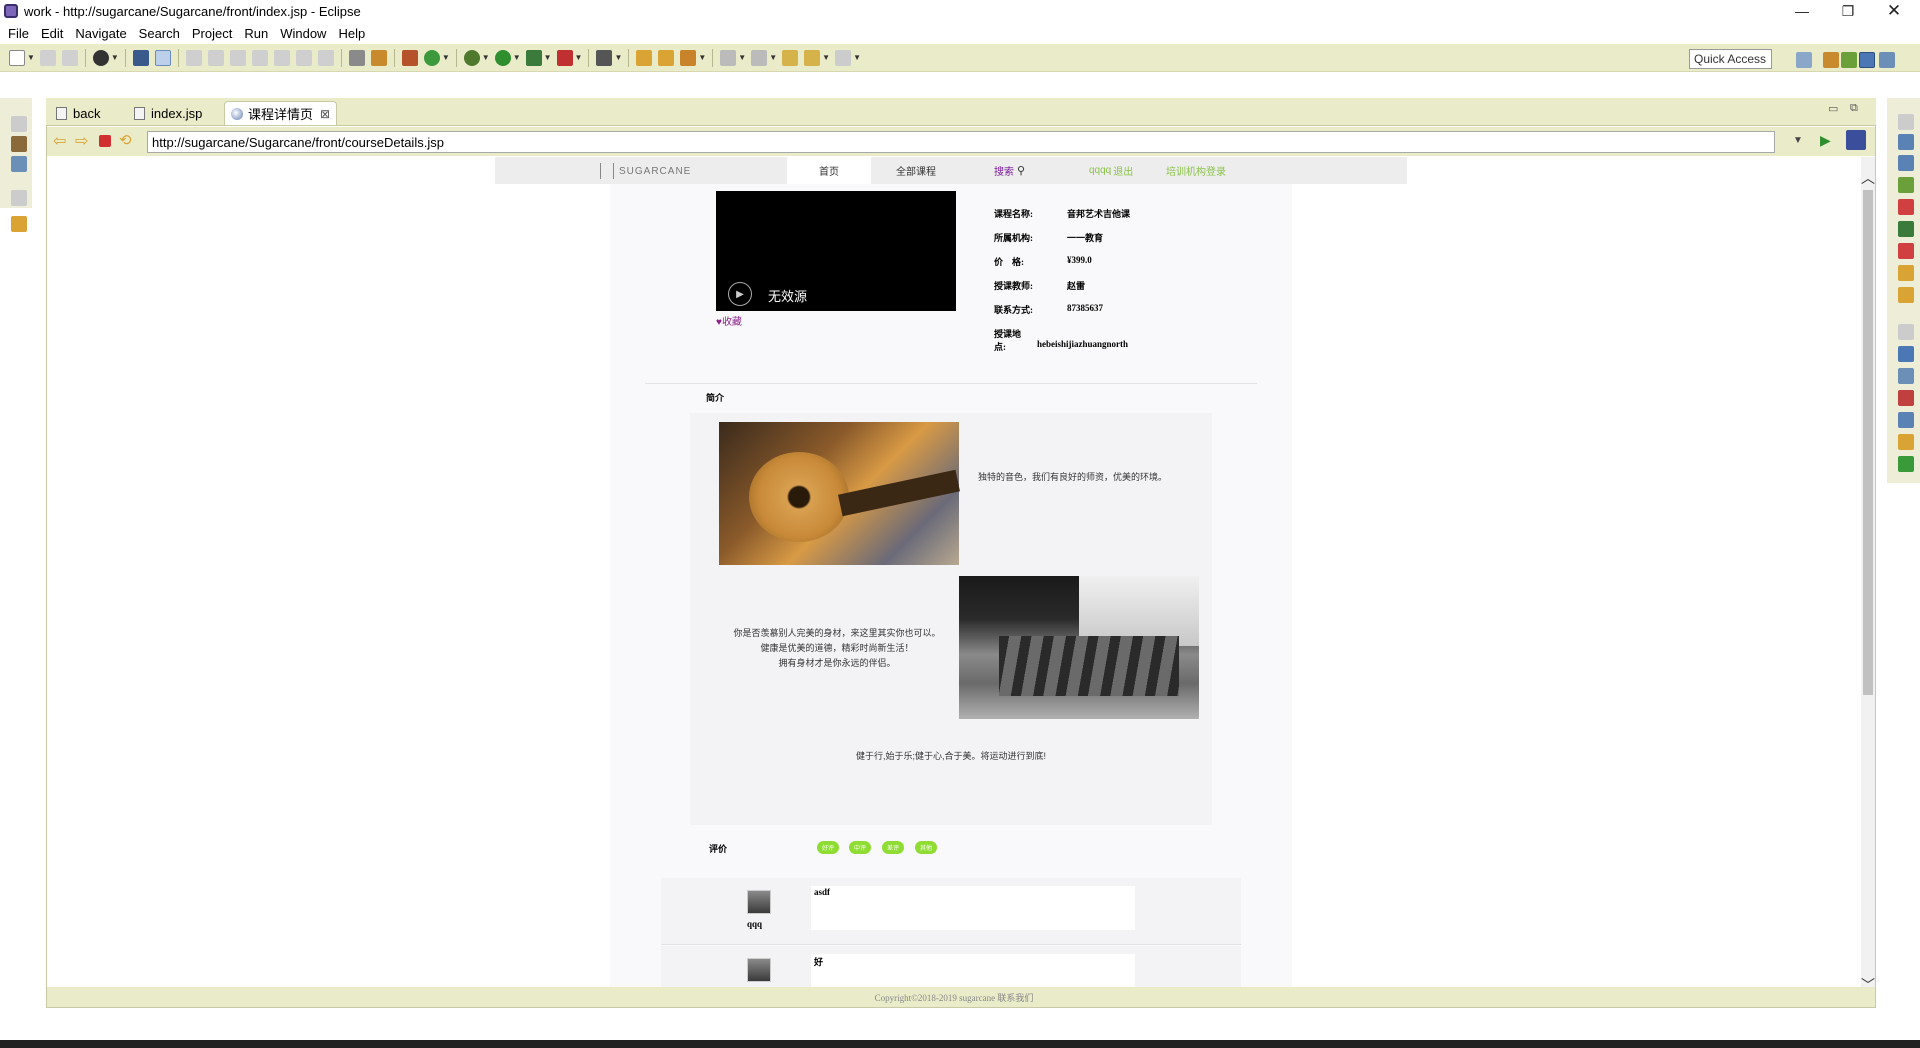 The image size is (1920, 1048). I want to click on menu-run: Run, so click(256, 33).